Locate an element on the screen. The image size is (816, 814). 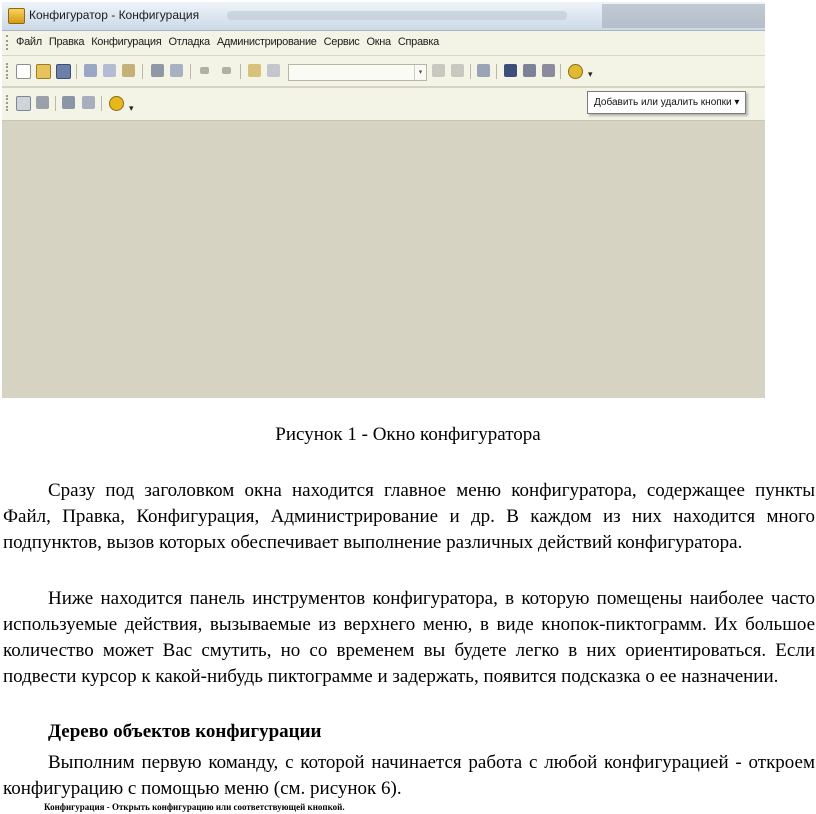
find-previous-icon is located at coordinates (457, 70).